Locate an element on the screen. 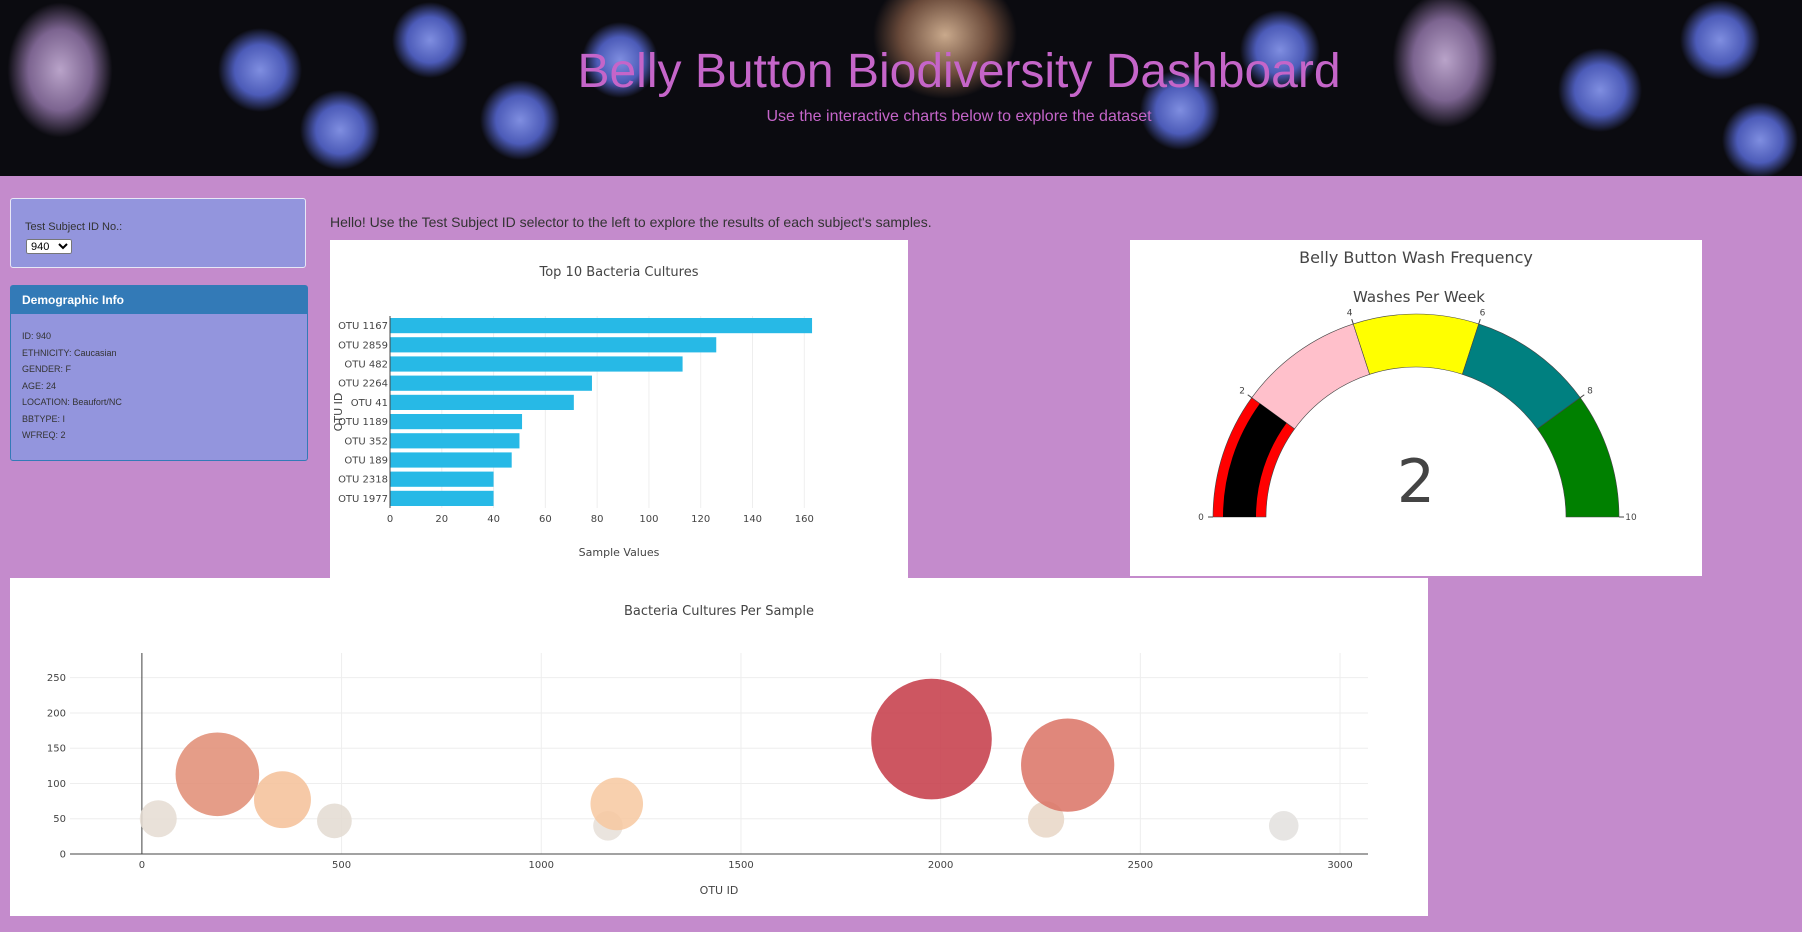 The image size is (1802, 932). page-title: Belly Button Biodiversity Dashboard is located at coordinates (959, 71).